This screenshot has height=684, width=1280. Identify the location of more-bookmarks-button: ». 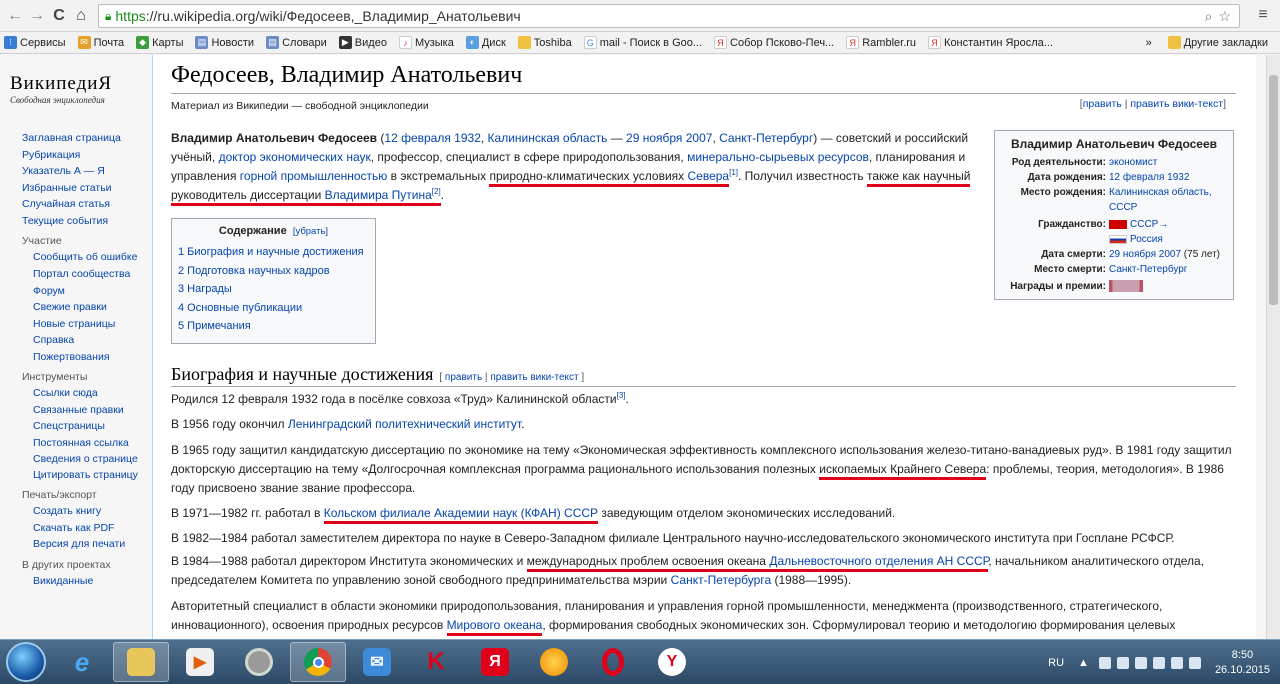
(1149, 43).